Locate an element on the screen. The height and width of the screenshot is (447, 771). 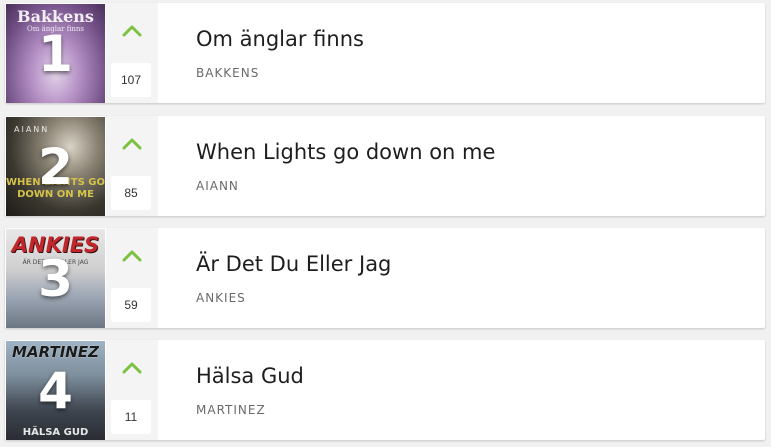
album-cover: MARTINEZ HÄLSA GUD 4 is located at coordinates (55, 390).